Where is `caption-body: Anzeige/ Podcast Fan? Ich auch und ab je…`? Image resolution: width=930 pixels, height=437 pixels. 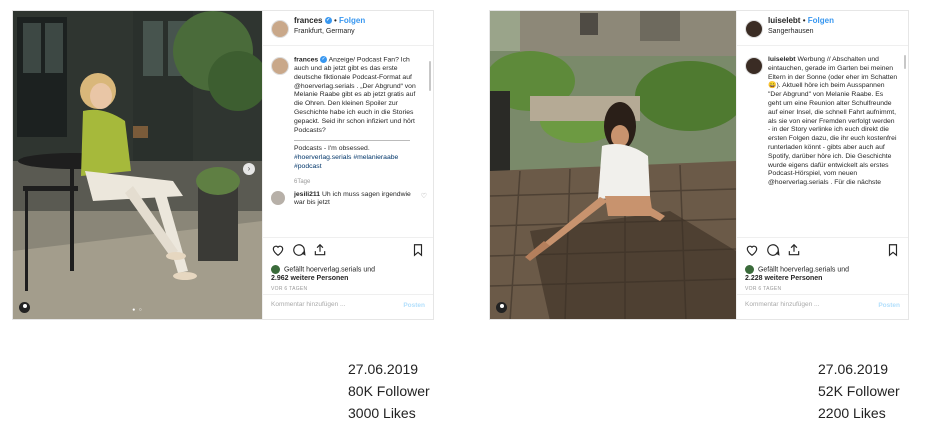 caption-body: Anzeige/ Podcast Fan? Ich auch und ab je… is located at coordinates (355, 95).